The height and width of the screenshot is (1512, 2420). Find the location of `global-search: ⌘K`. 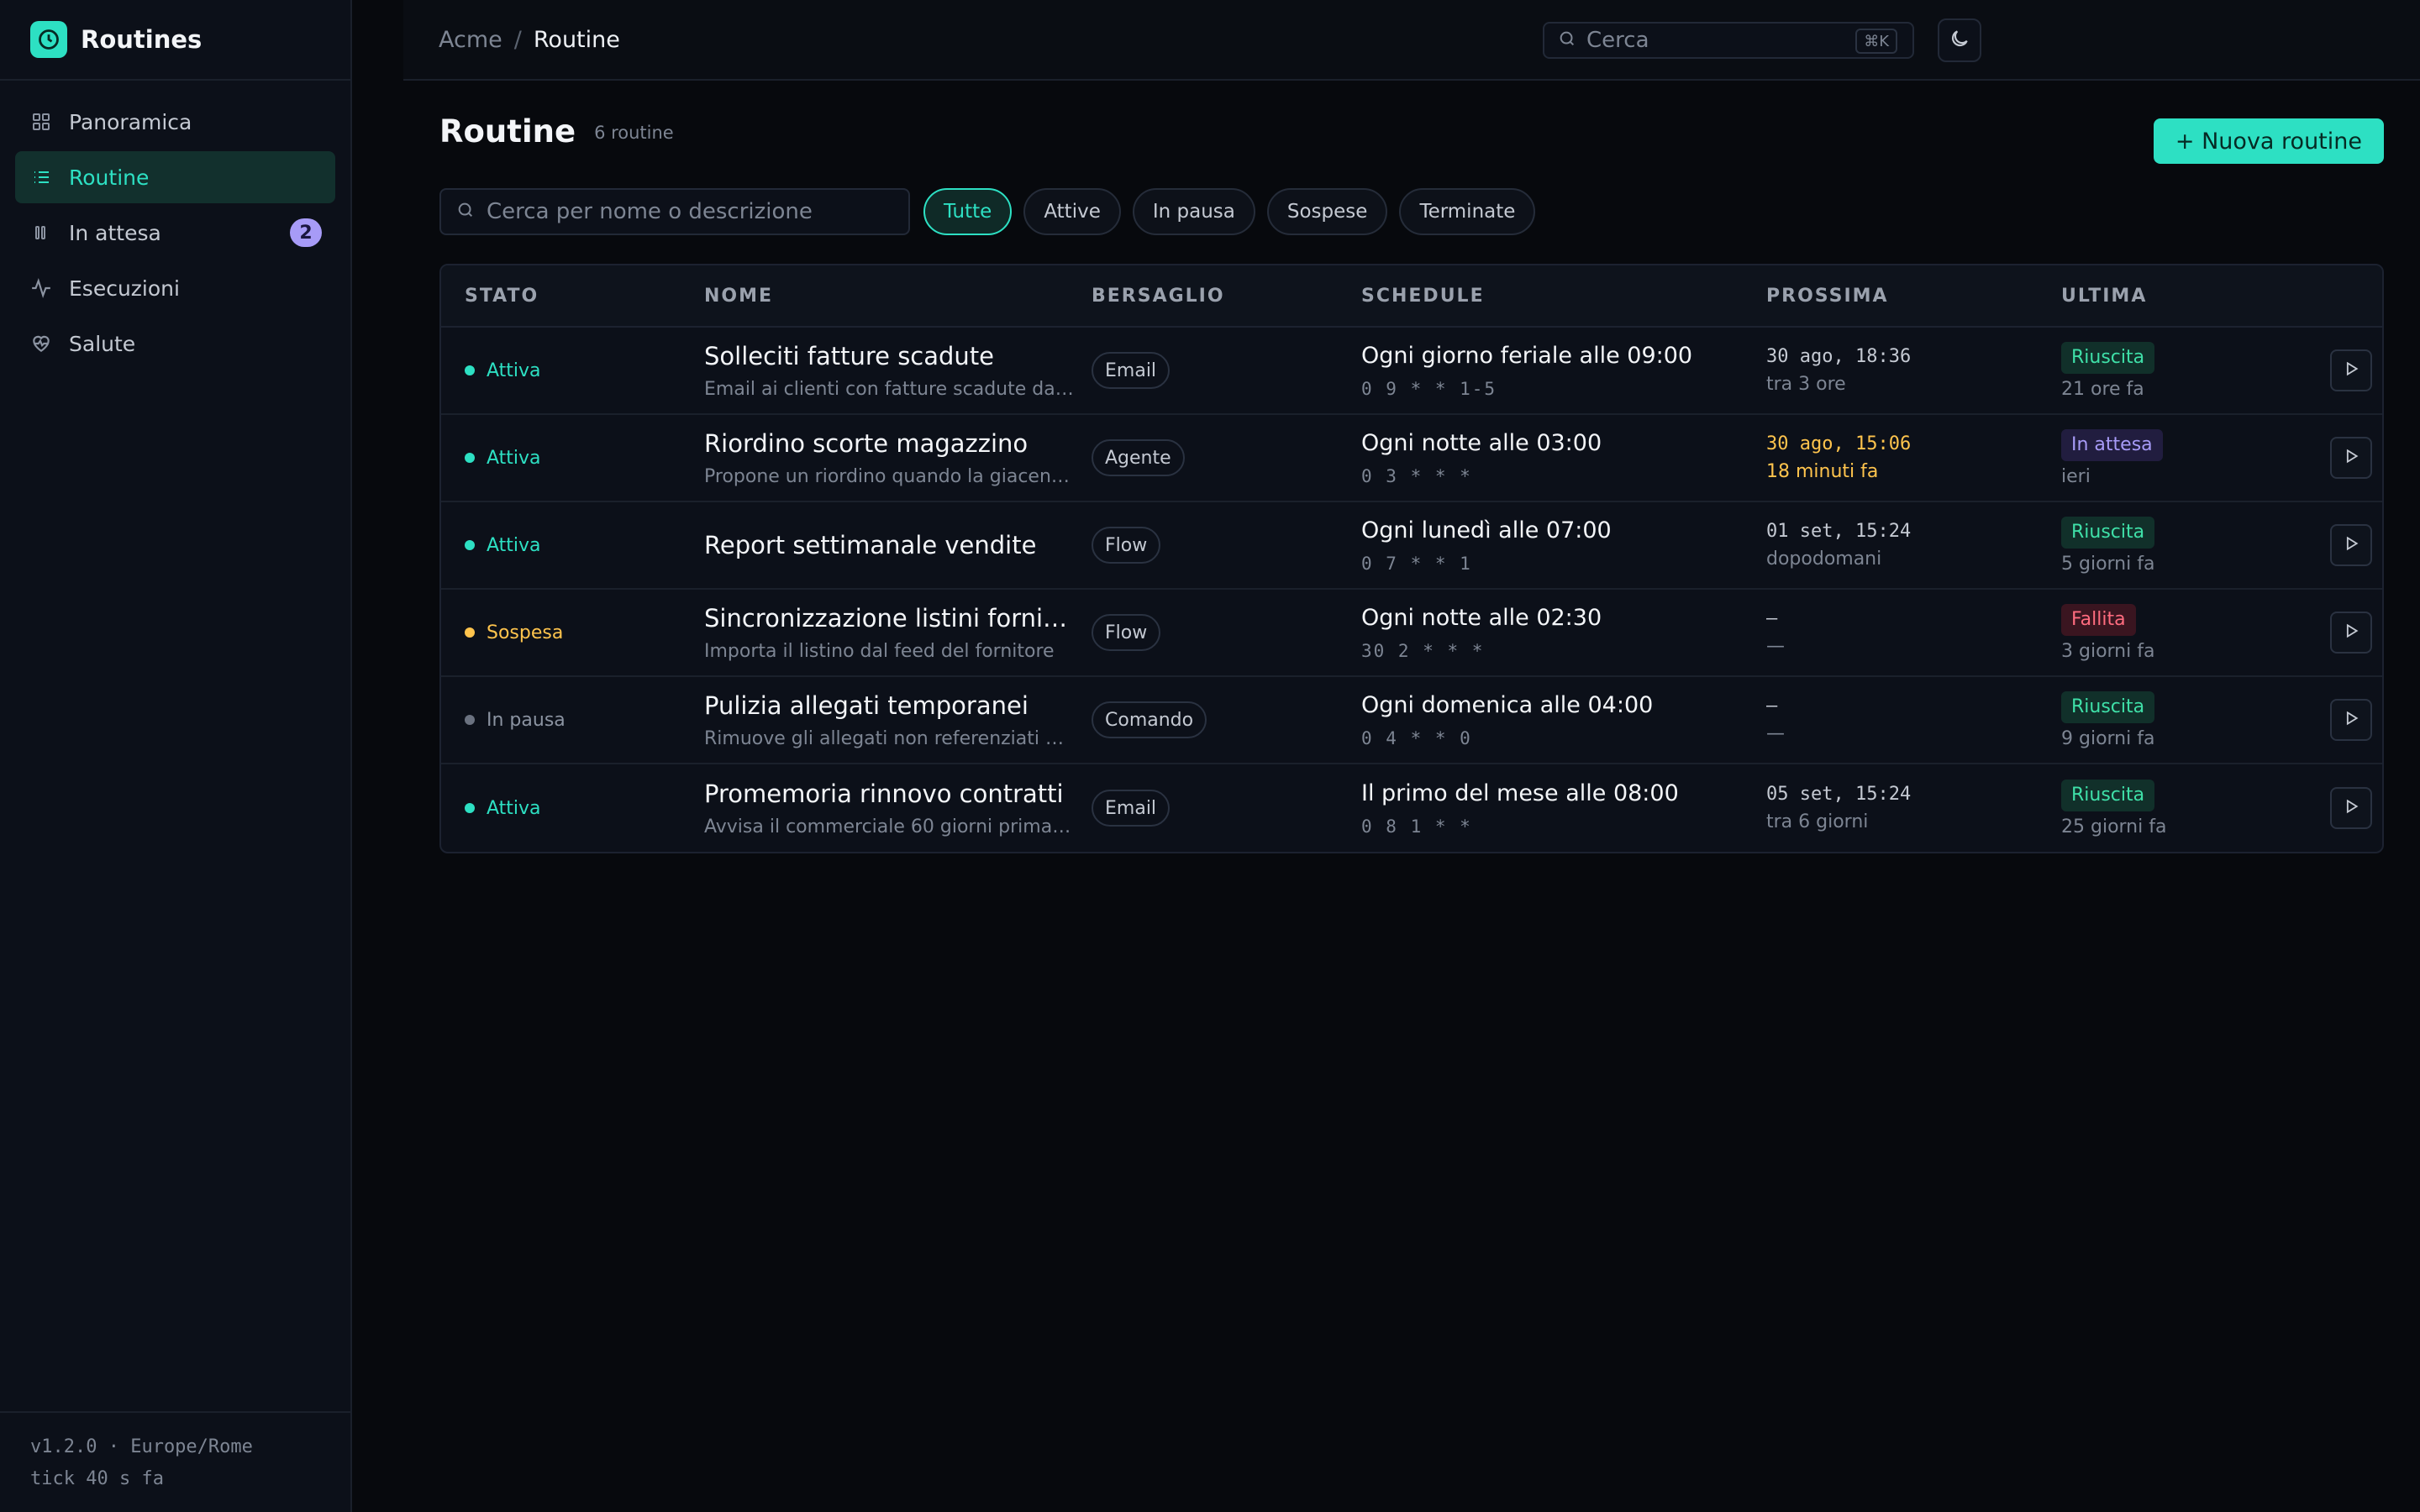

global-search: ⌘K is located at coordinates (1729, 40).